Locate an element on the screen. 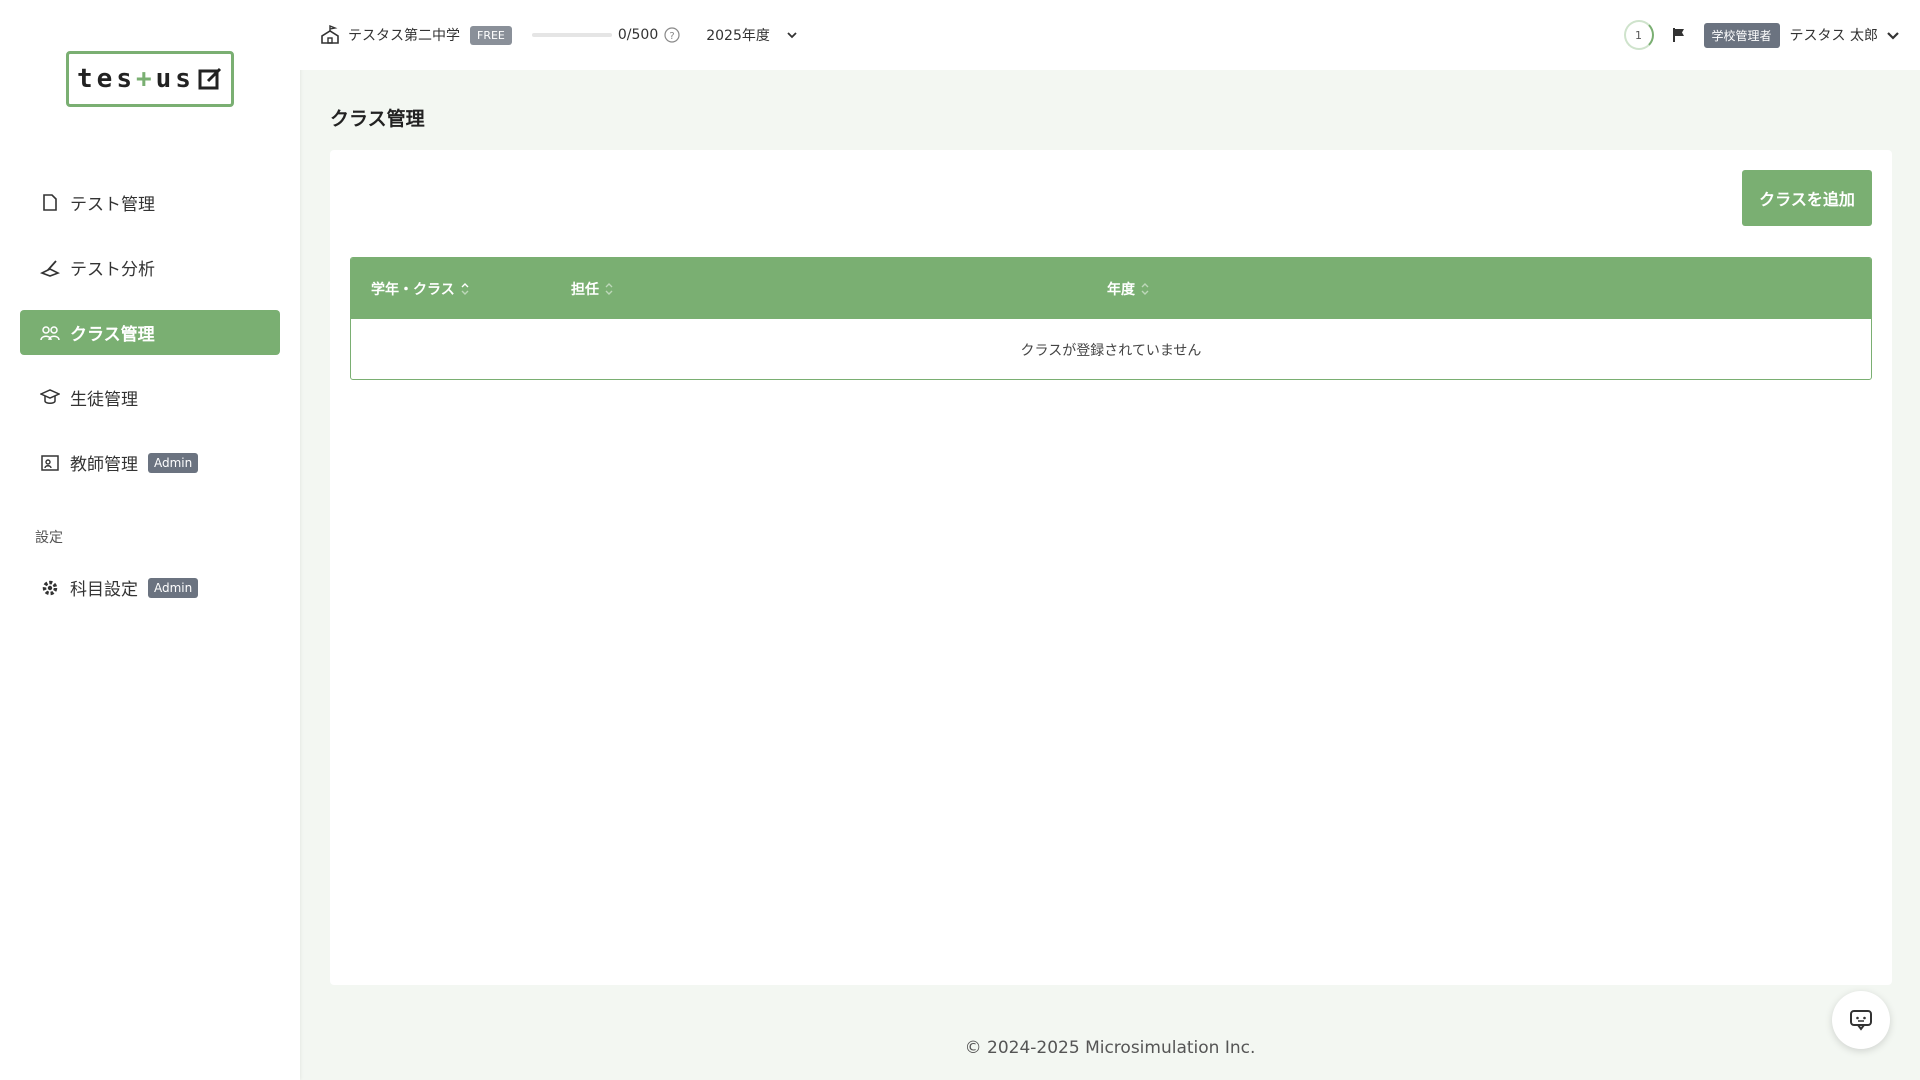  sidebar-item-label: 科目設定 is located at coordinates (104, 590).